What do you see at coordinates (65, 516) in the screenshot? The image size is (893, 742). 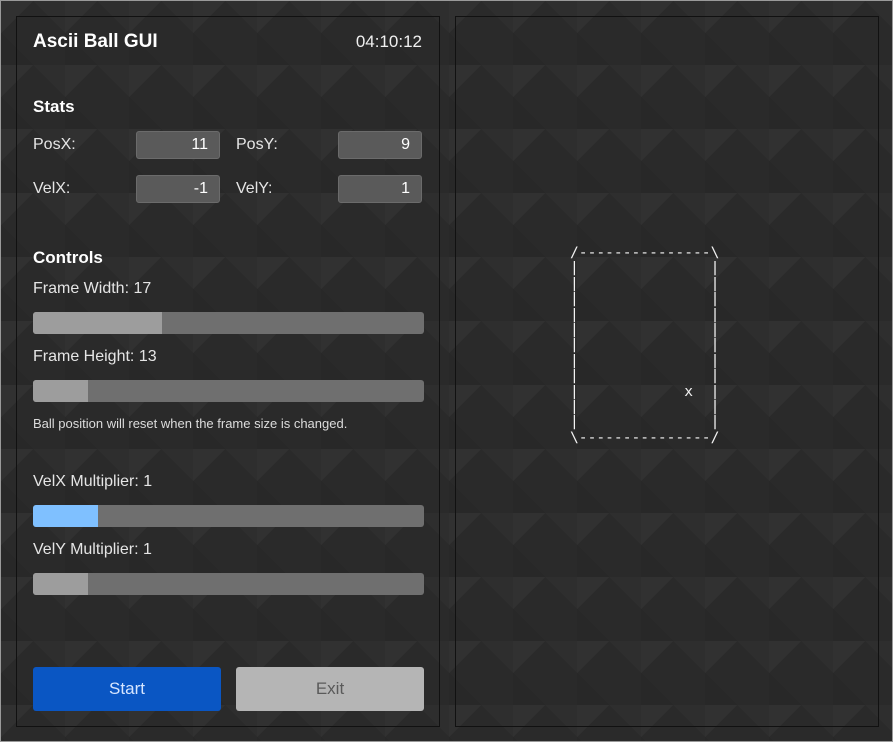 I see `velx-multiplier-slider-fill` at bounding box center [65, 516].